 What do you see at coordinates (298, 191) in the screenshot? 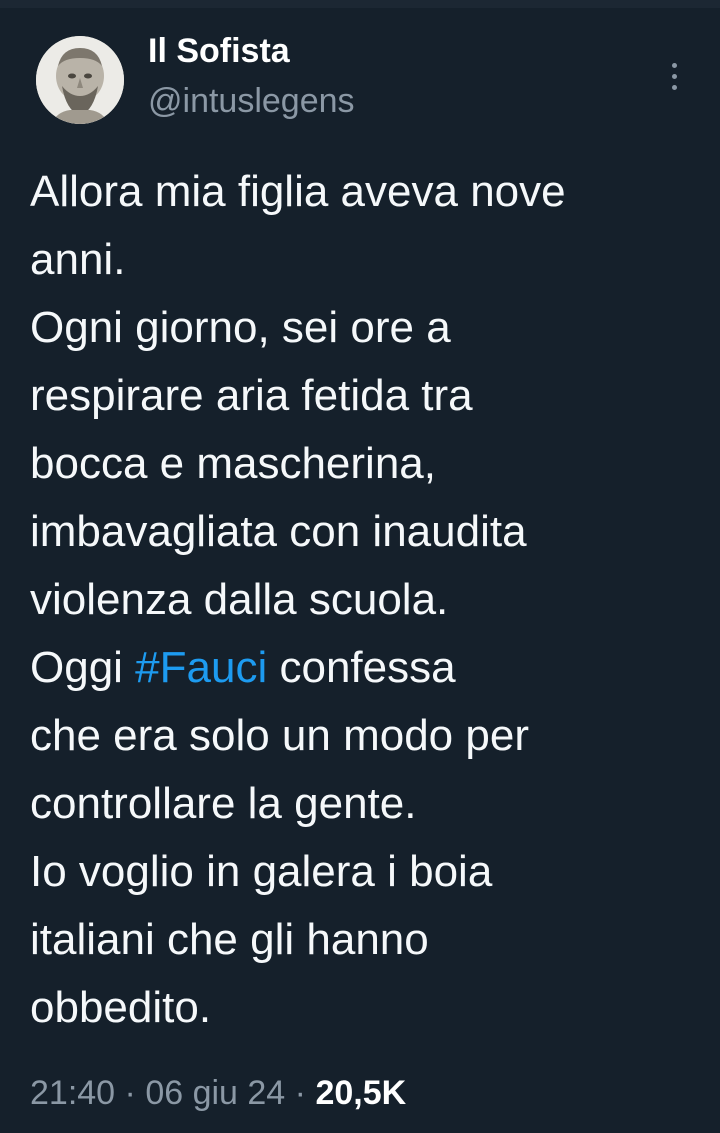
I see `tweet-line: Allora mia figlia aveva nove` at bounding box center [298, 191].